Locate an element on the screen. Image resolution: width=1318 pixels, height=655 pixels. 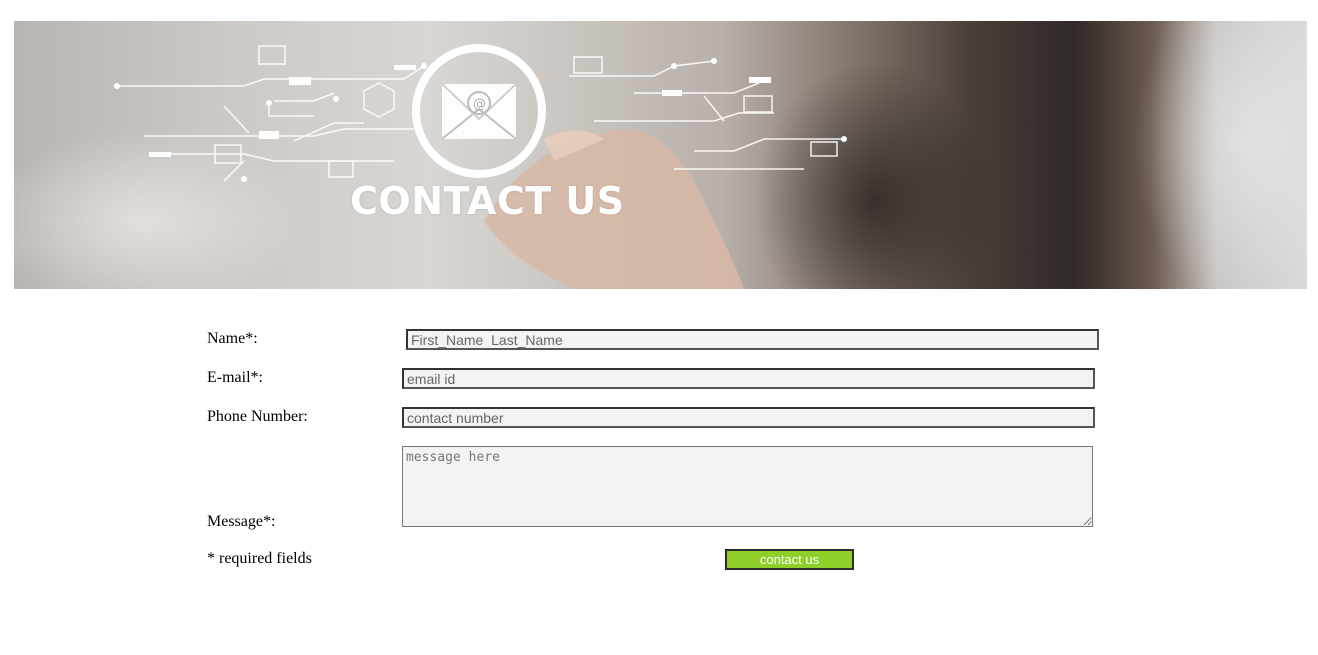
name-field is located at coordinates (752, 339).